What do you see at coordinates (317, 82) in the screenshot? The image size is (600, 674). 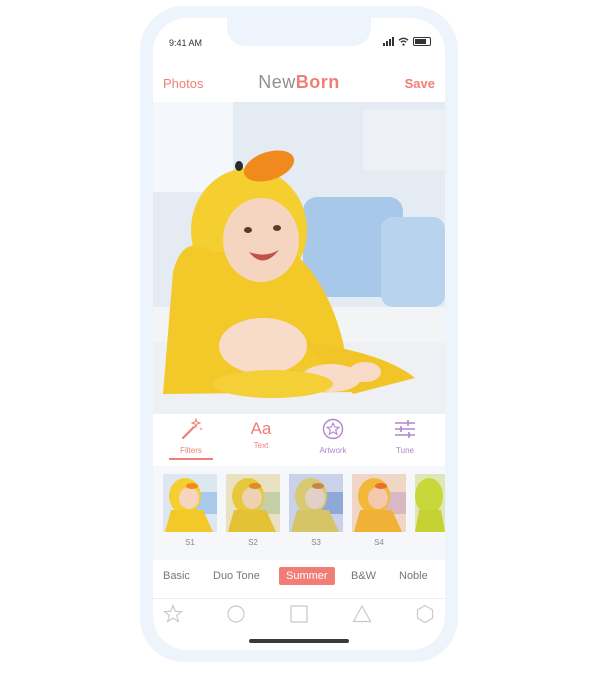 I see `logo-text-born: Born` at bounding box center [317, 82].